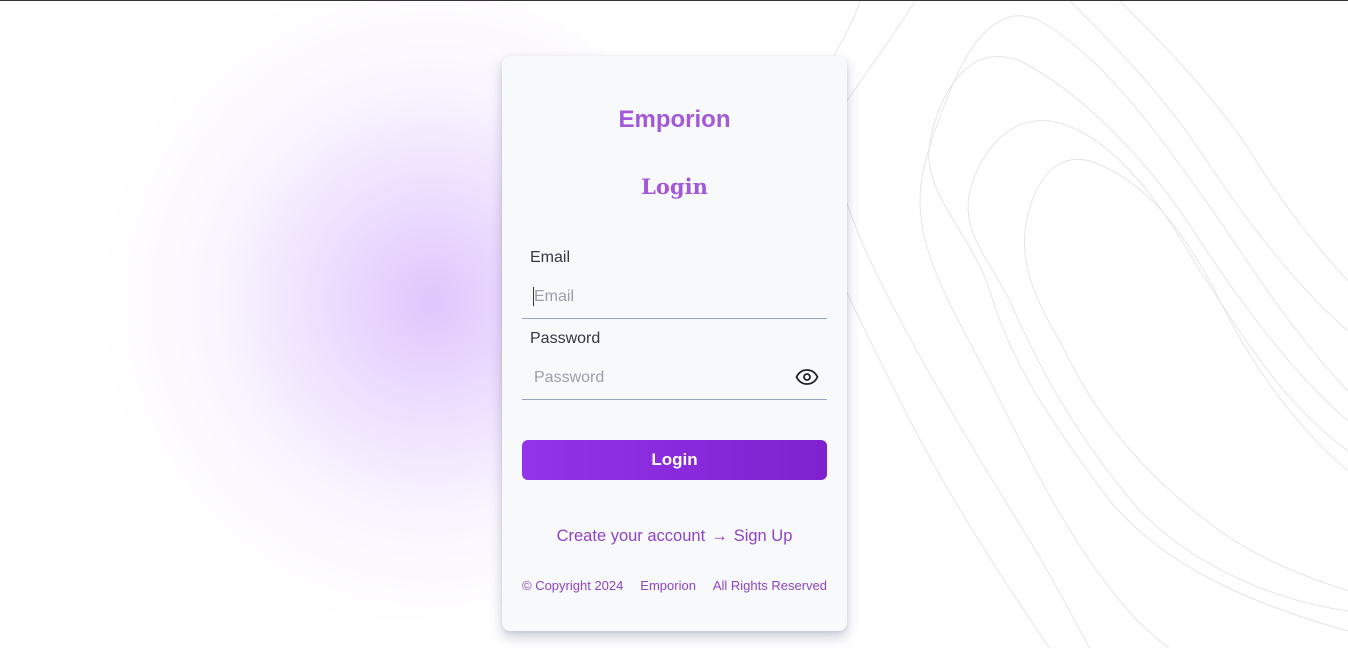  Describe the element at coordinates (674, 119) in the screenshot. I see `brand-title: Emporion` at that location.